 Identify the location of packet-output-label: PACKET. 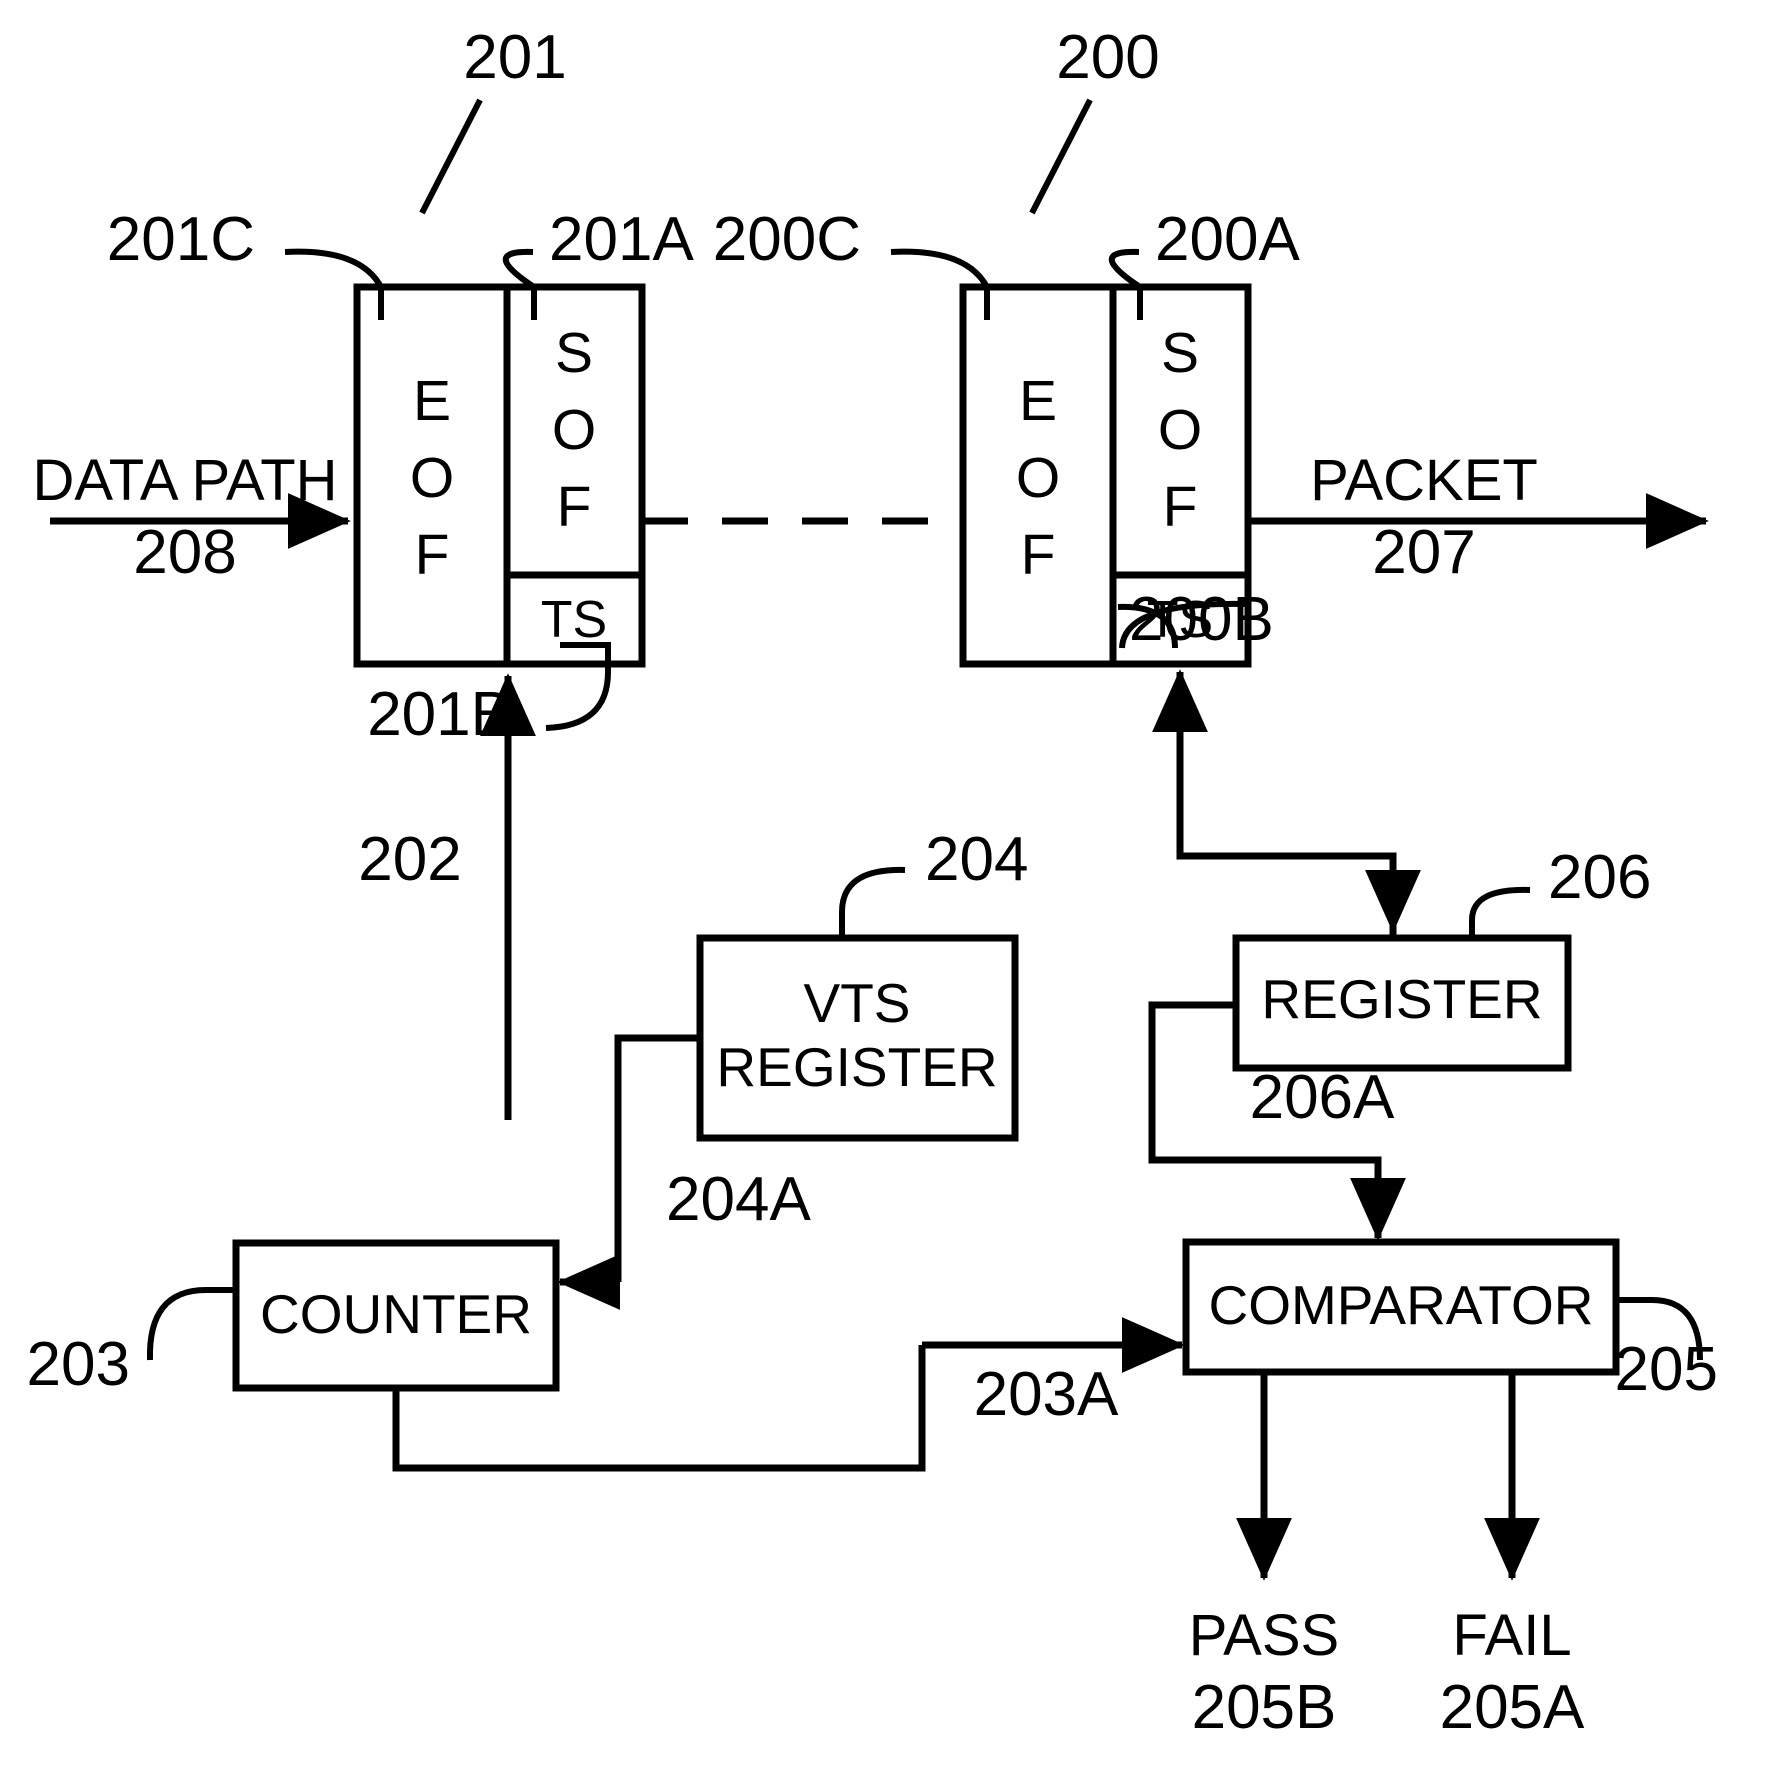
(1424, 480).